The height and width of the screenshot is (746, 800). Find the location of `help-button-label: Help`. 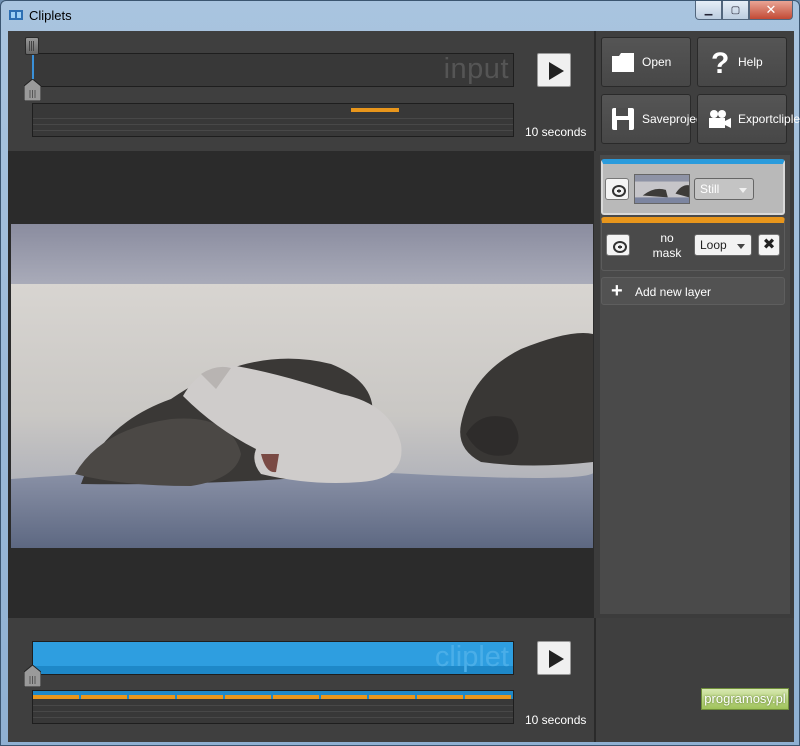

help-button-label: Help is located at coordinates (750, 61).